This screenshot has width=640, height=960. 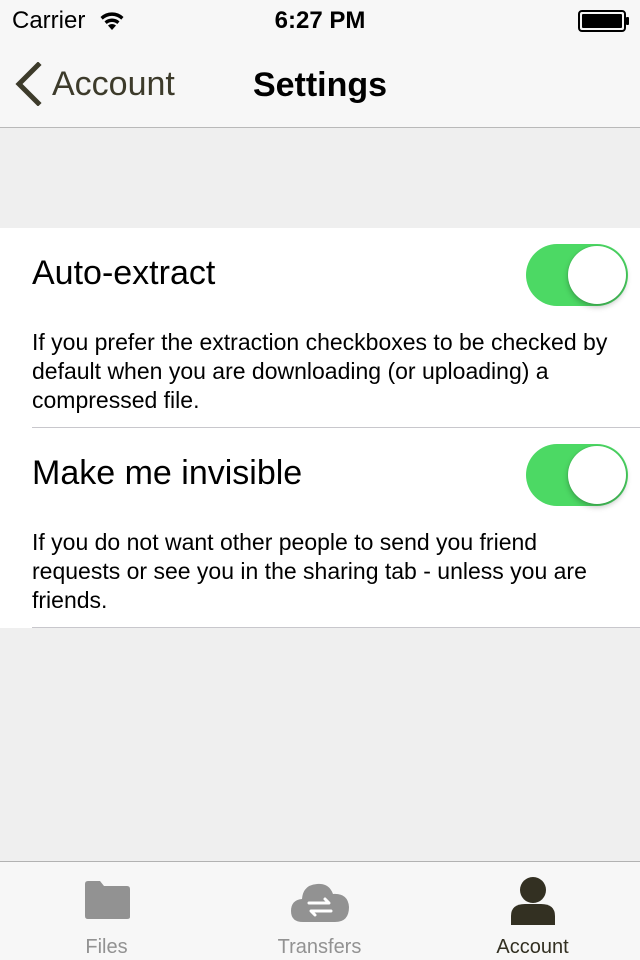 I want to click on tab-bar: Files Transfers Account, so click(x=320, y=910).